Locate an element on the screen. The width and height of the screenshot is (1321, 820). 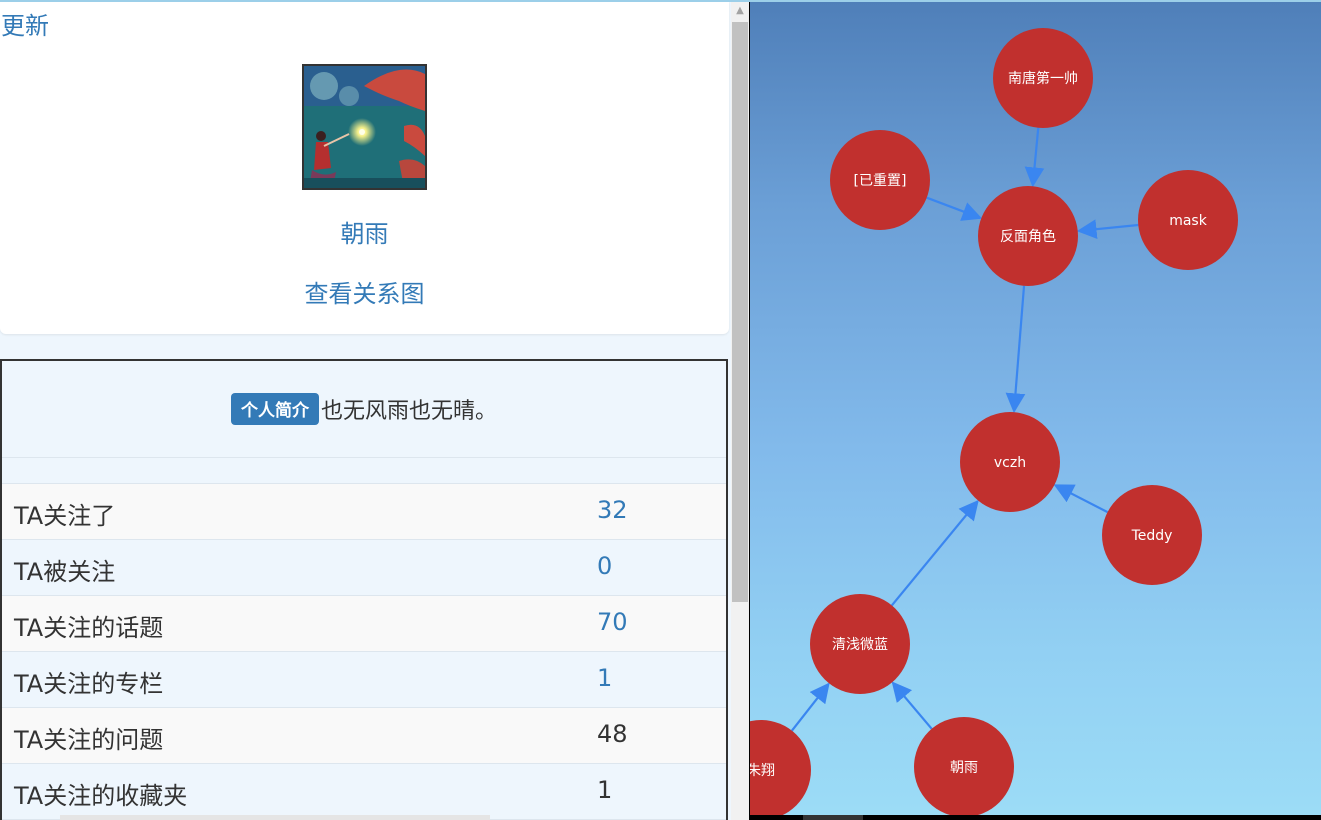
graph-node-label: 南唐第一帅 is located at coordinates (1043, 78).